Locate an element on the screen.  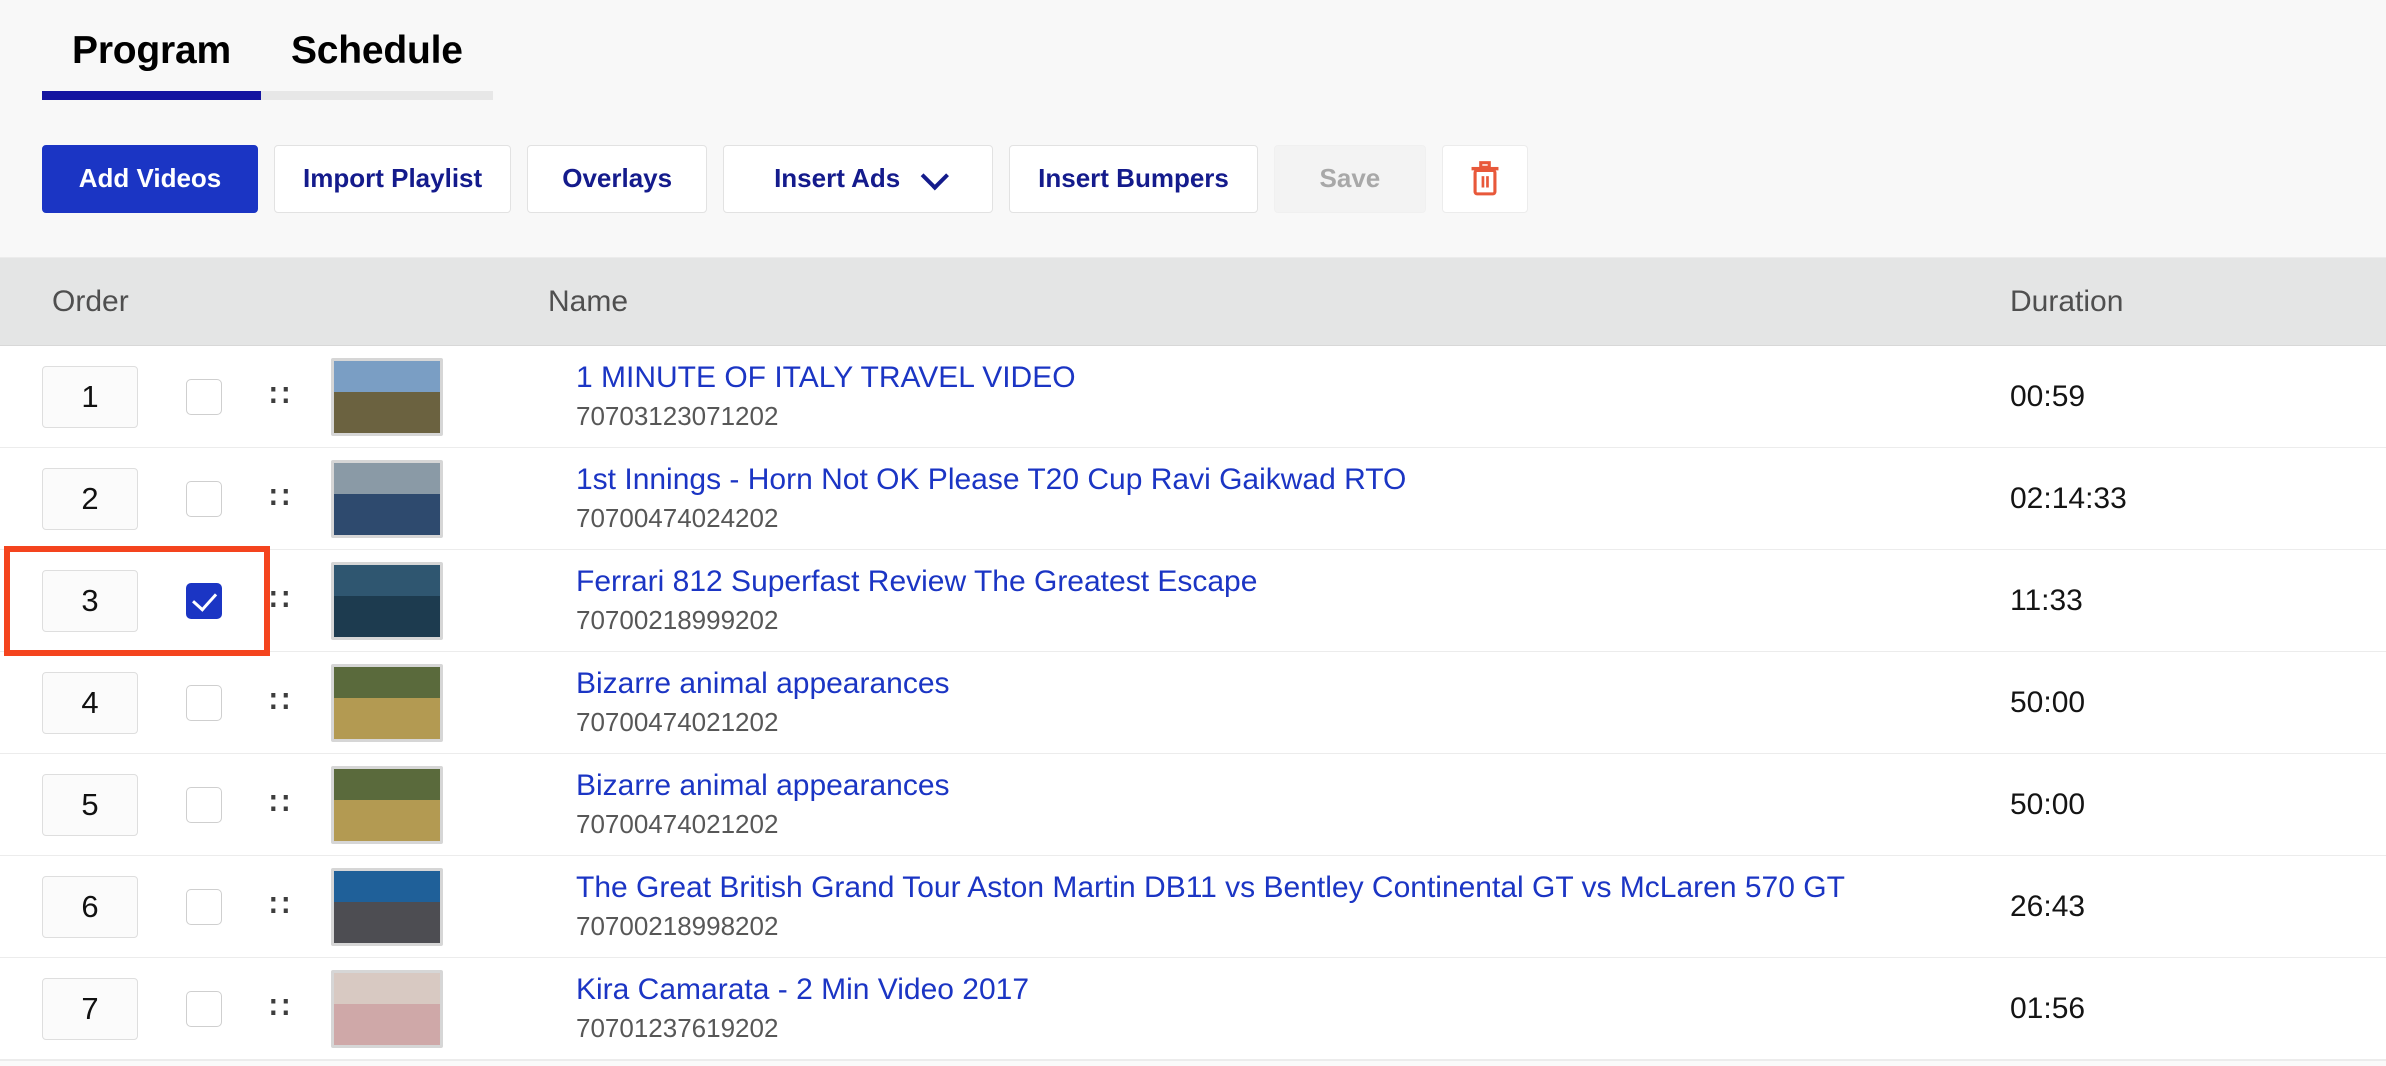
tab-schedule-underline is located at coordinates (376, 95).